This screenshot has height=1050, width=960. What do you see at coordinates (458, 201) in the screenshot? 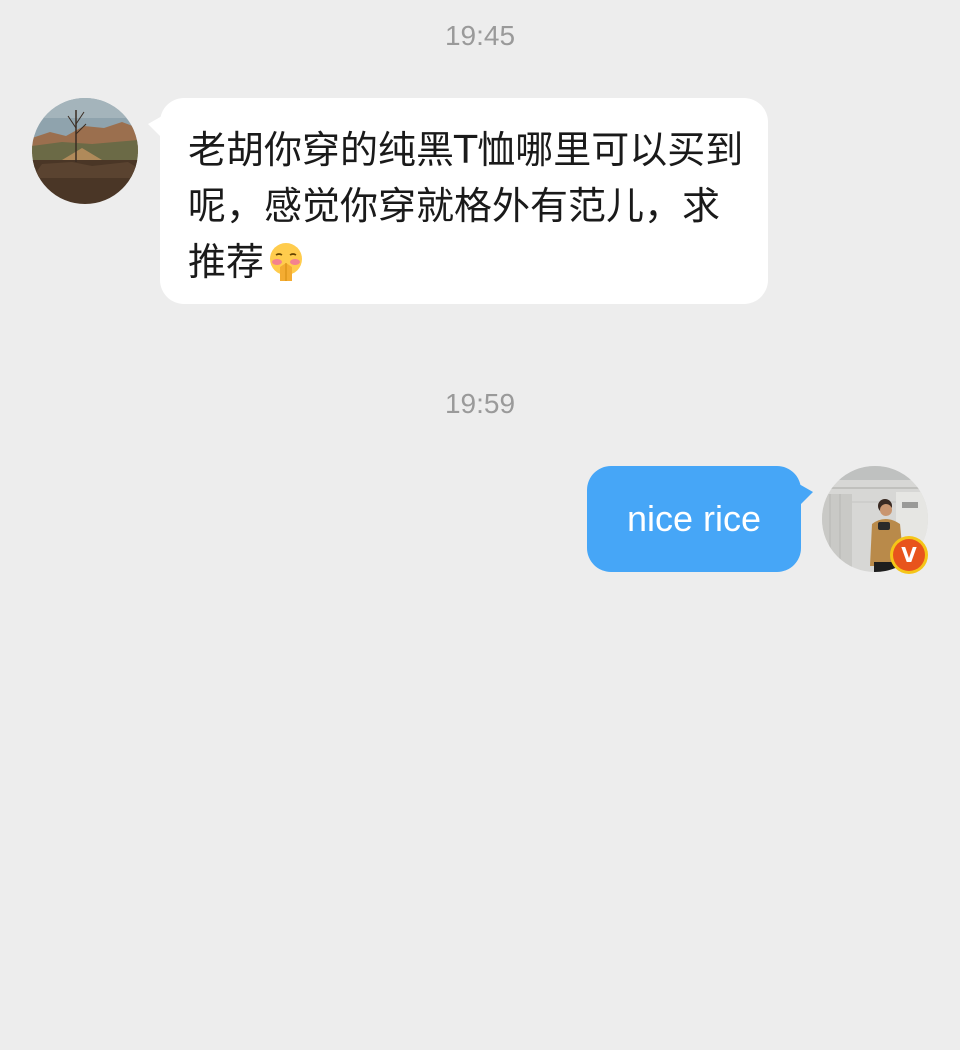
I see `incoming-message-bubble: 老胡你穿的纯黑T恤哪里可以买到呢，感觉你穿就格外有范儿，求推荐` at bounding box center [458, 201].